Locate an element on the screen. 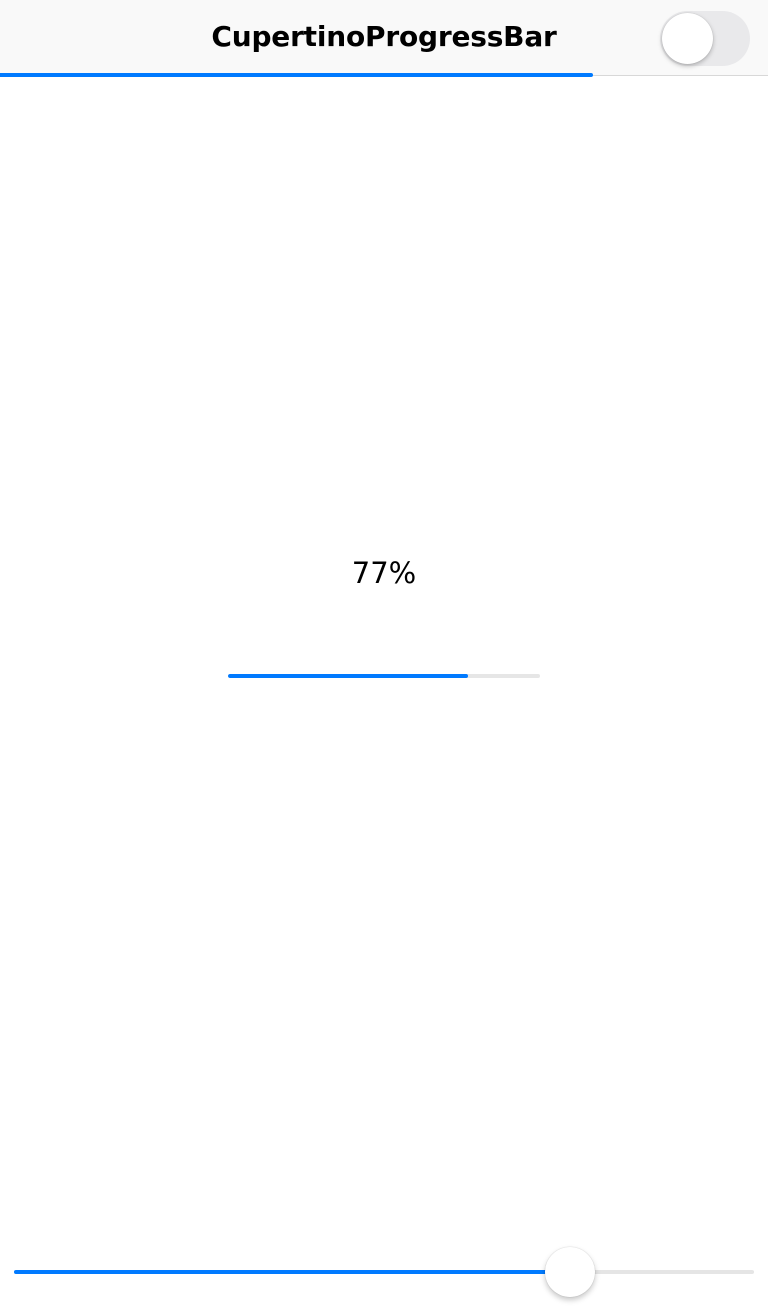 This screenshot has height=1311, width=768. toggle-knob is located at coordinates (687, 38).